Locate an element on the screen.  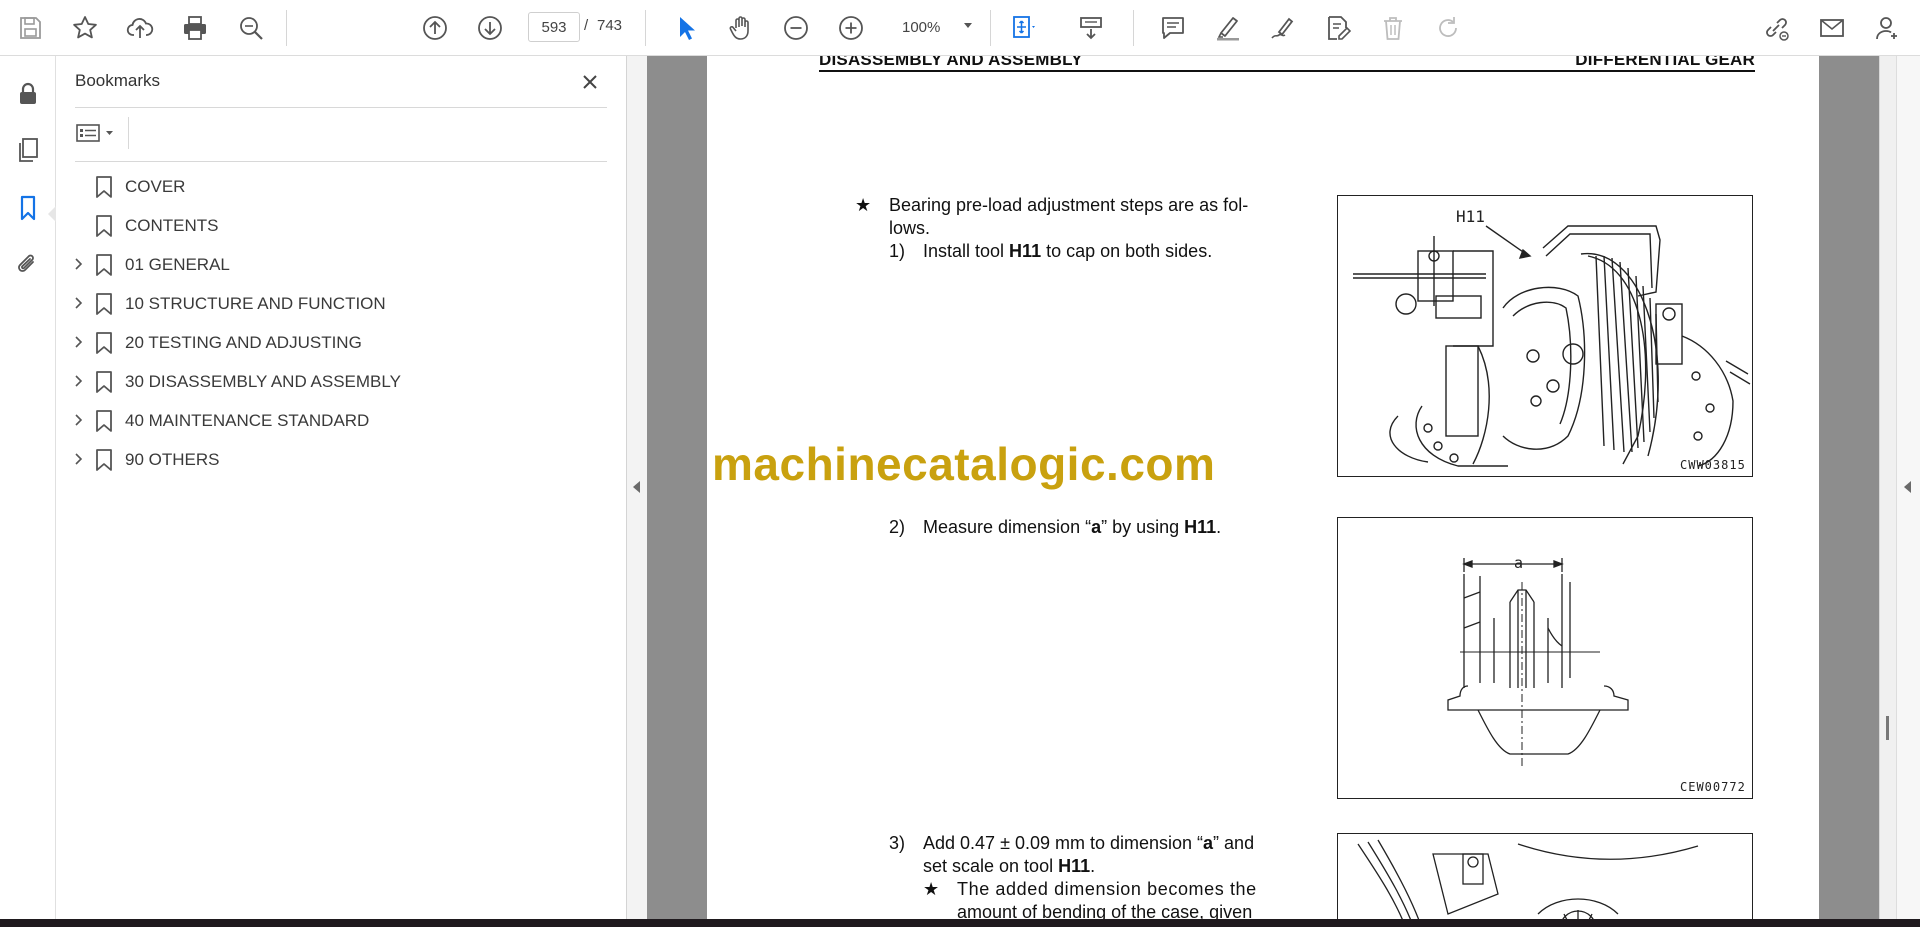
print-icon is located at coordinates (195, 28).